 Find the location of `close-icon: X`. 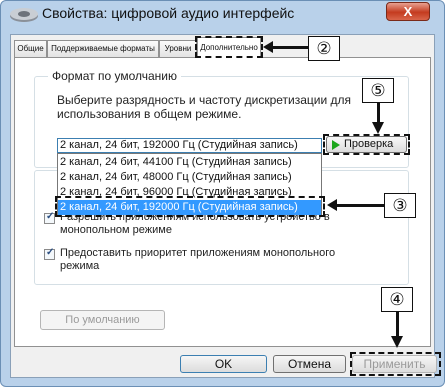

close-icon: X is located at coordinates (408, 11).